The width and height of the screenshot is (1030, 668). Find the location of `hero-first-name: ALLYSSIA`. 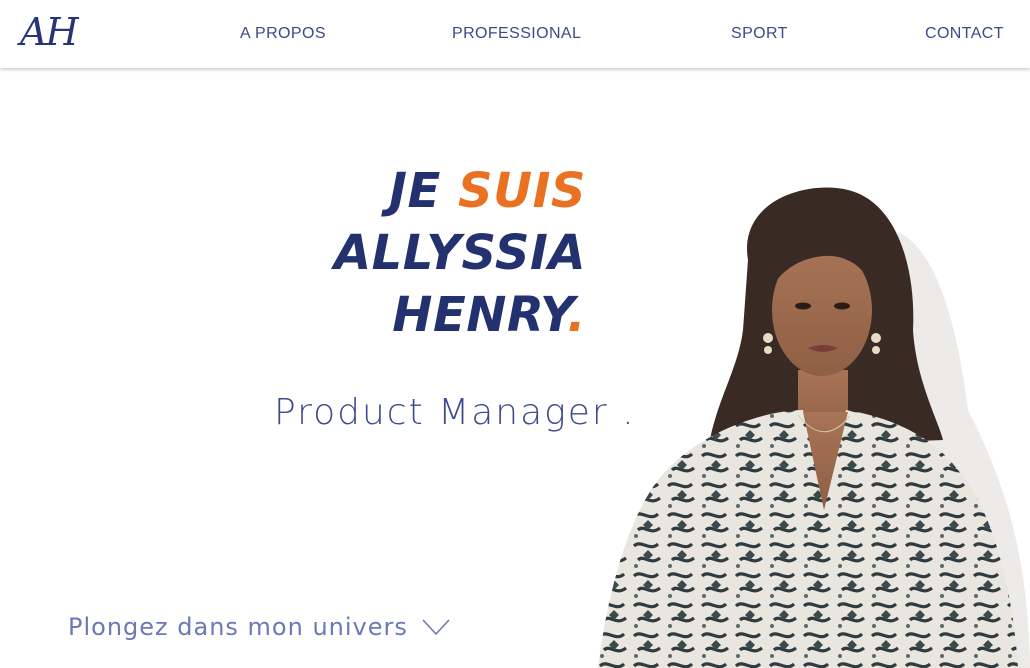

hero-first-name: ALLYSSIA is located at coordinates (459, 253).